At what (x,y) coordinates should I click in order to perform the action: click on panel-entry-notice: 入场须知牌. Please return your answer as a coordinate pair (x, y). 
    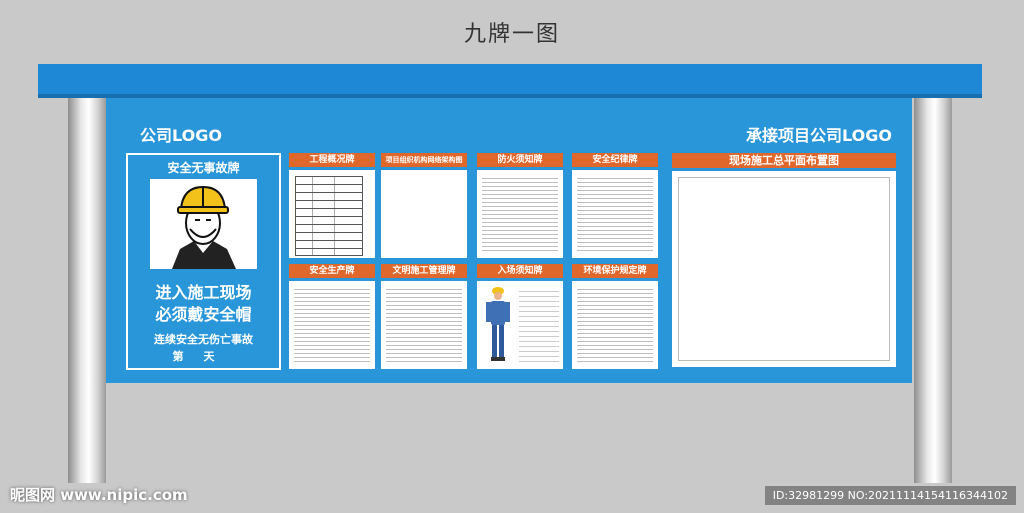
    Looking at the image, I should click on (520, 316).